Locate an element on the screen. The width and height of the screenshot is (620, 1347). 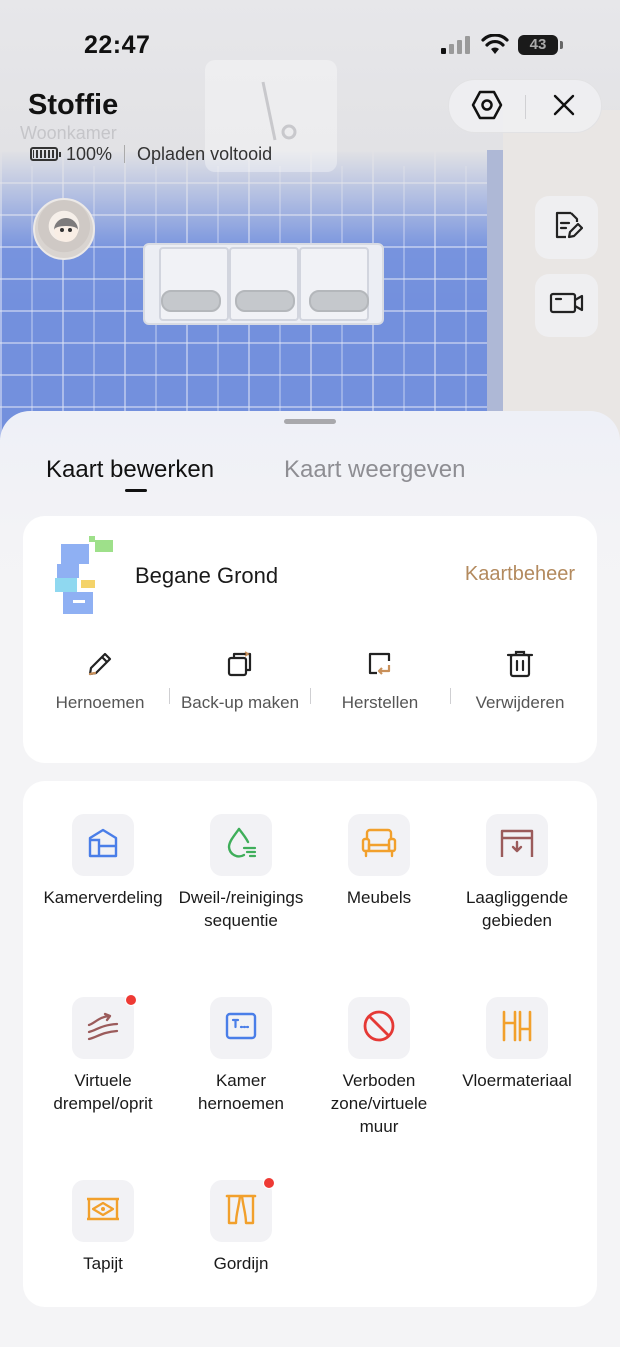
robot-status: 100% Opladen voltooid is located at coordinates (151, 154).